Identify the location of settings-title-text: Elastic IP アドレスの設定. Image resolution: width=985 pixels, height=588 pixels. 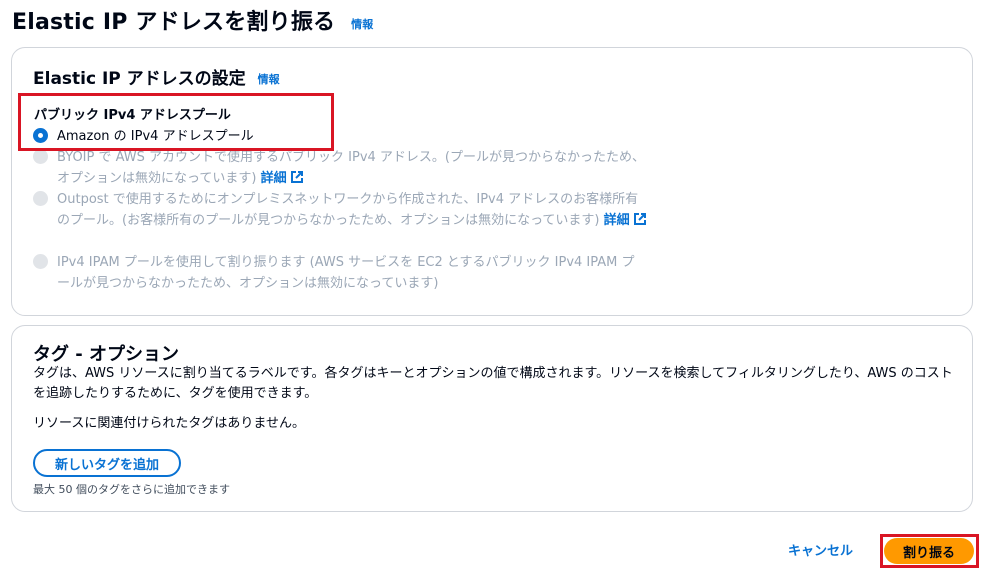
(139, 79).